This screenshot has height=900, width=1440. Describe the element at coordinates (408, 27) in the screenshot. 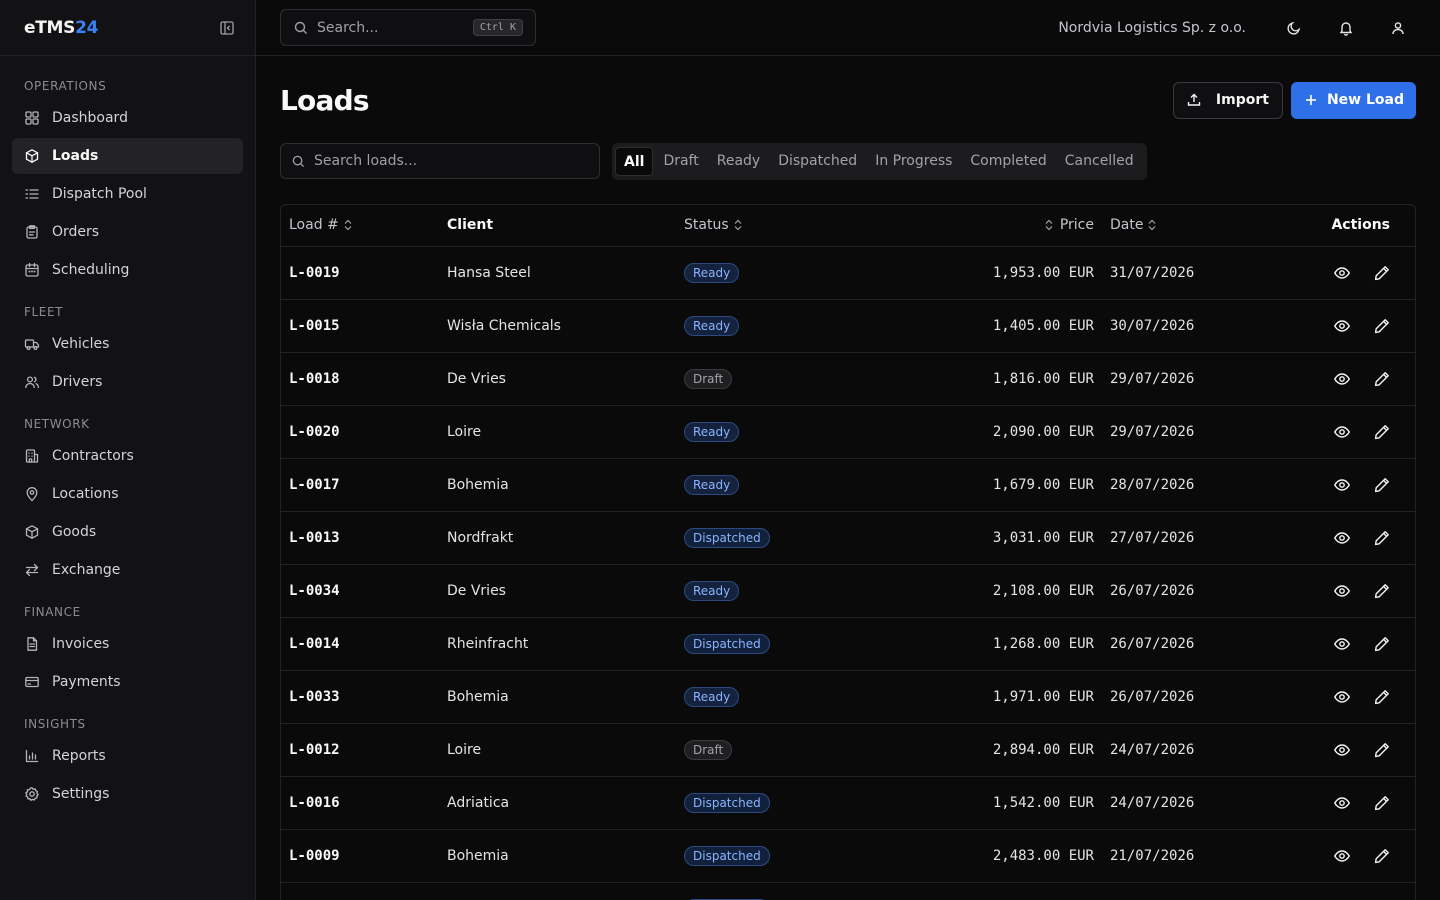

I see `global-search: Search... Ctrl K` at that location.